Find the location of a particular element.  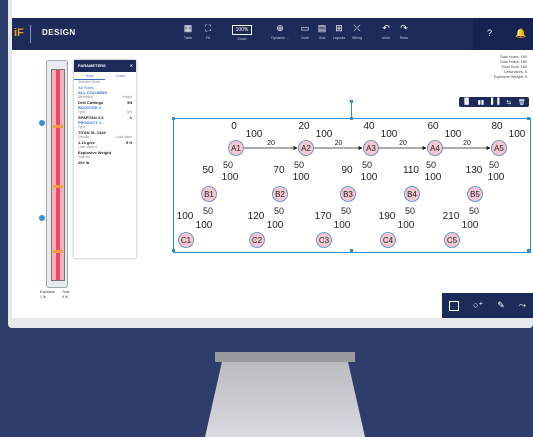

fire-time-label: 100 is located at coordinates (185, 216).